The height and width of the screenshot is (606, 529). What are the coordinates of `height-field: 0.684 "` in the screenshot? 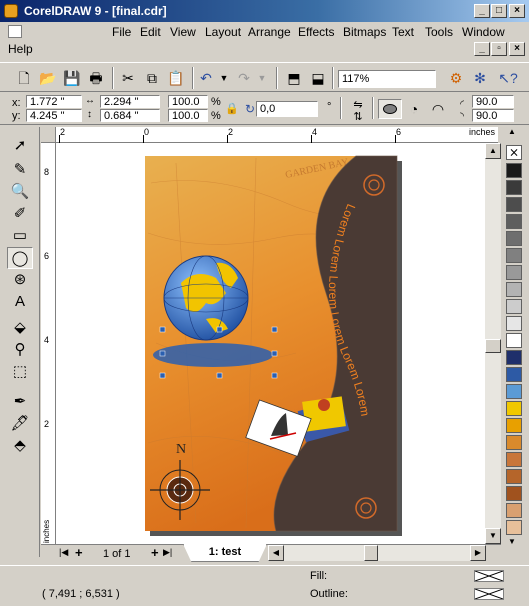 It's located at (130, 115).